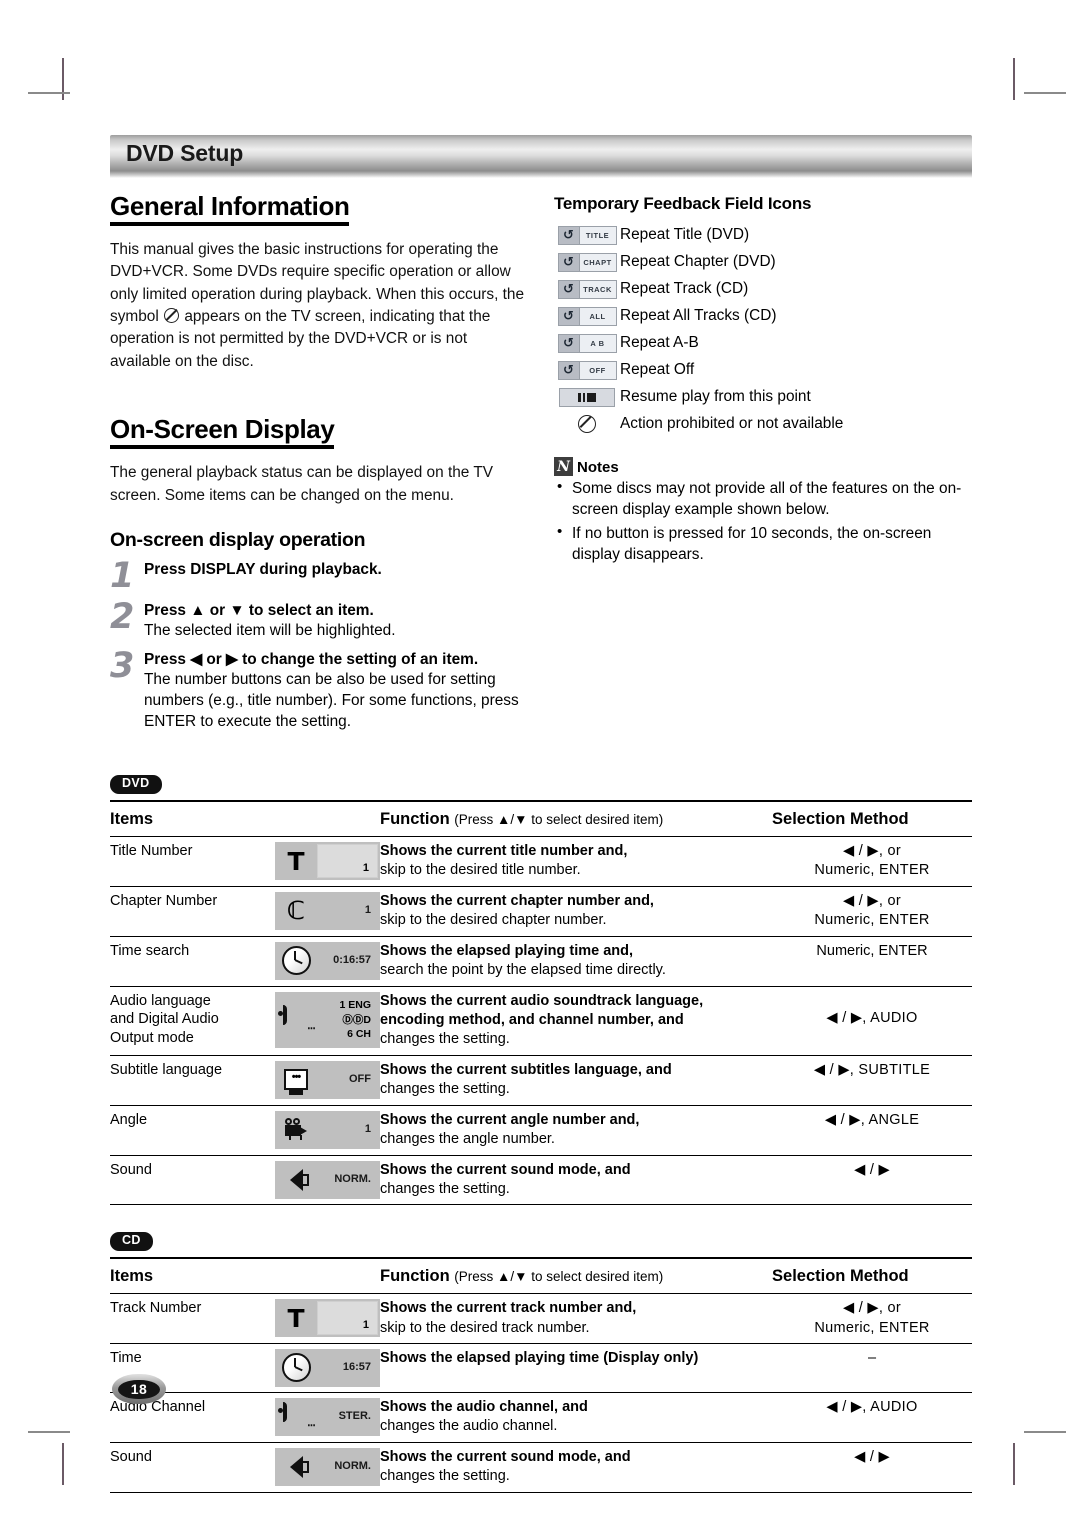 This screenshot has height=1526, width=1080. I want to click on repeat-chapter-icon: ↺ CHAPT, so click(587, 262).